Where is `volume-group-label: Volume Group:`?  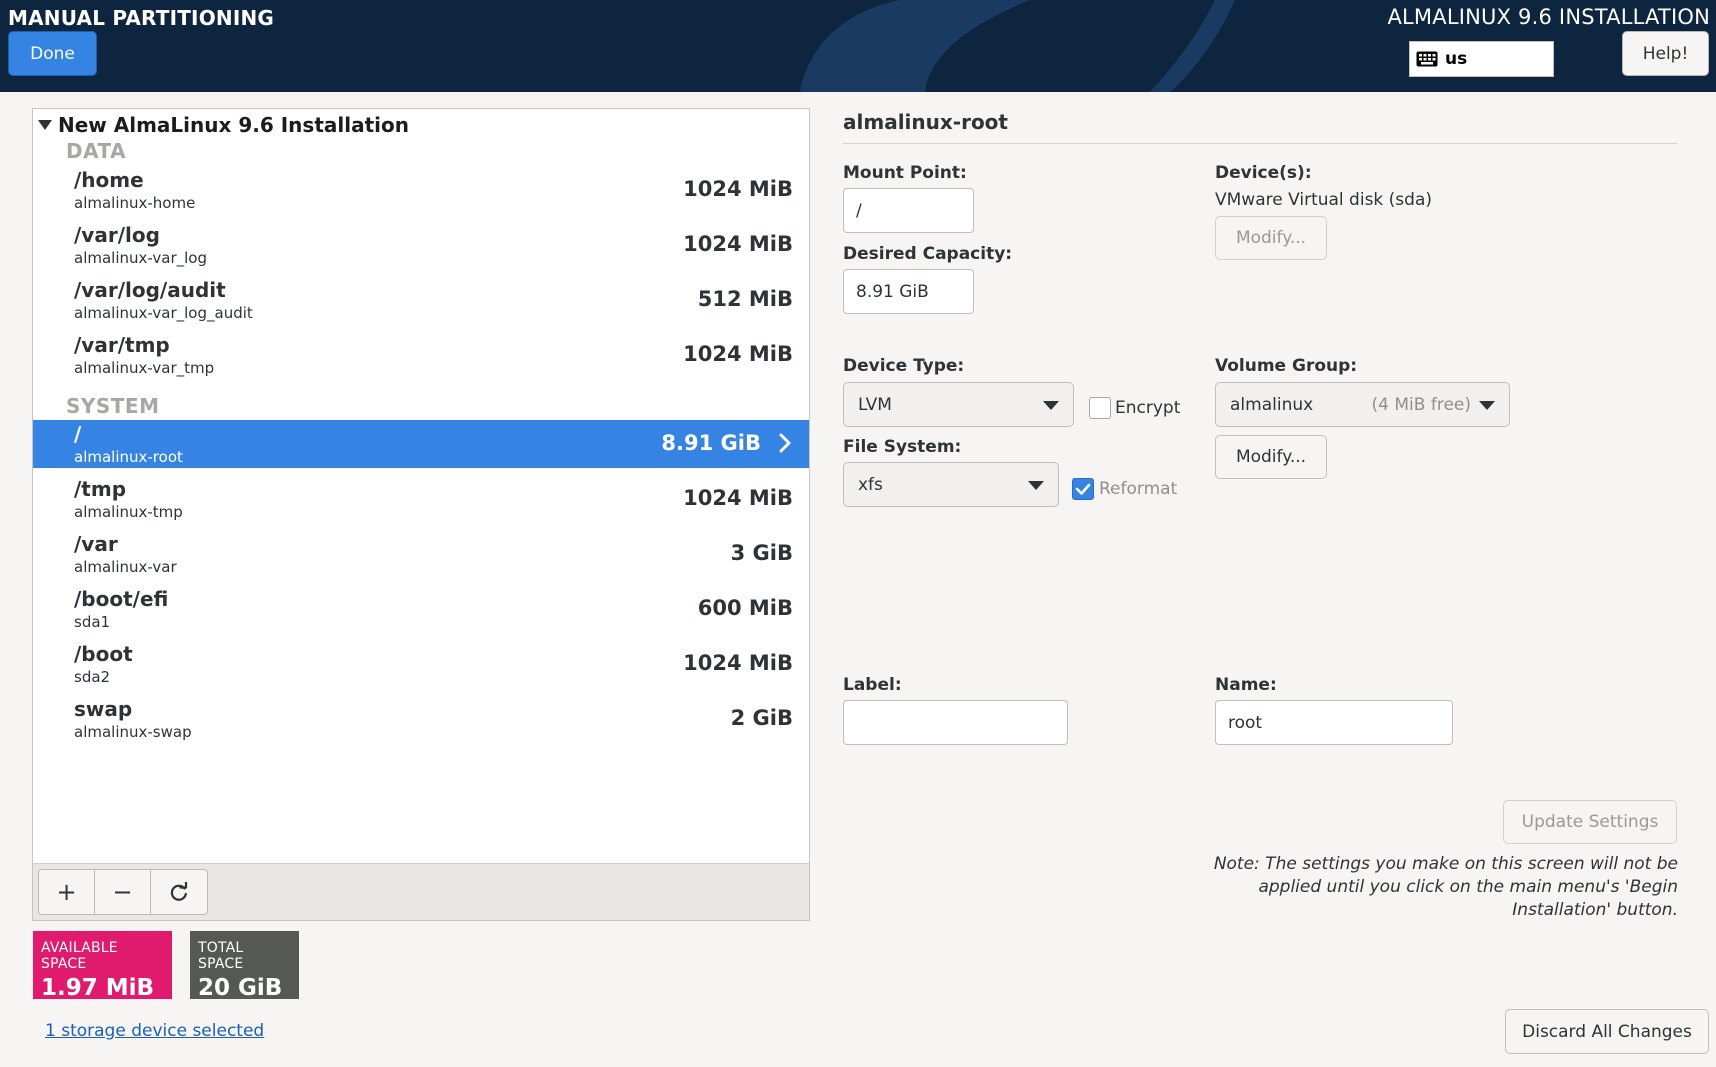
volume-group-label: Volume Group: is located at coordinates (1286, 366).